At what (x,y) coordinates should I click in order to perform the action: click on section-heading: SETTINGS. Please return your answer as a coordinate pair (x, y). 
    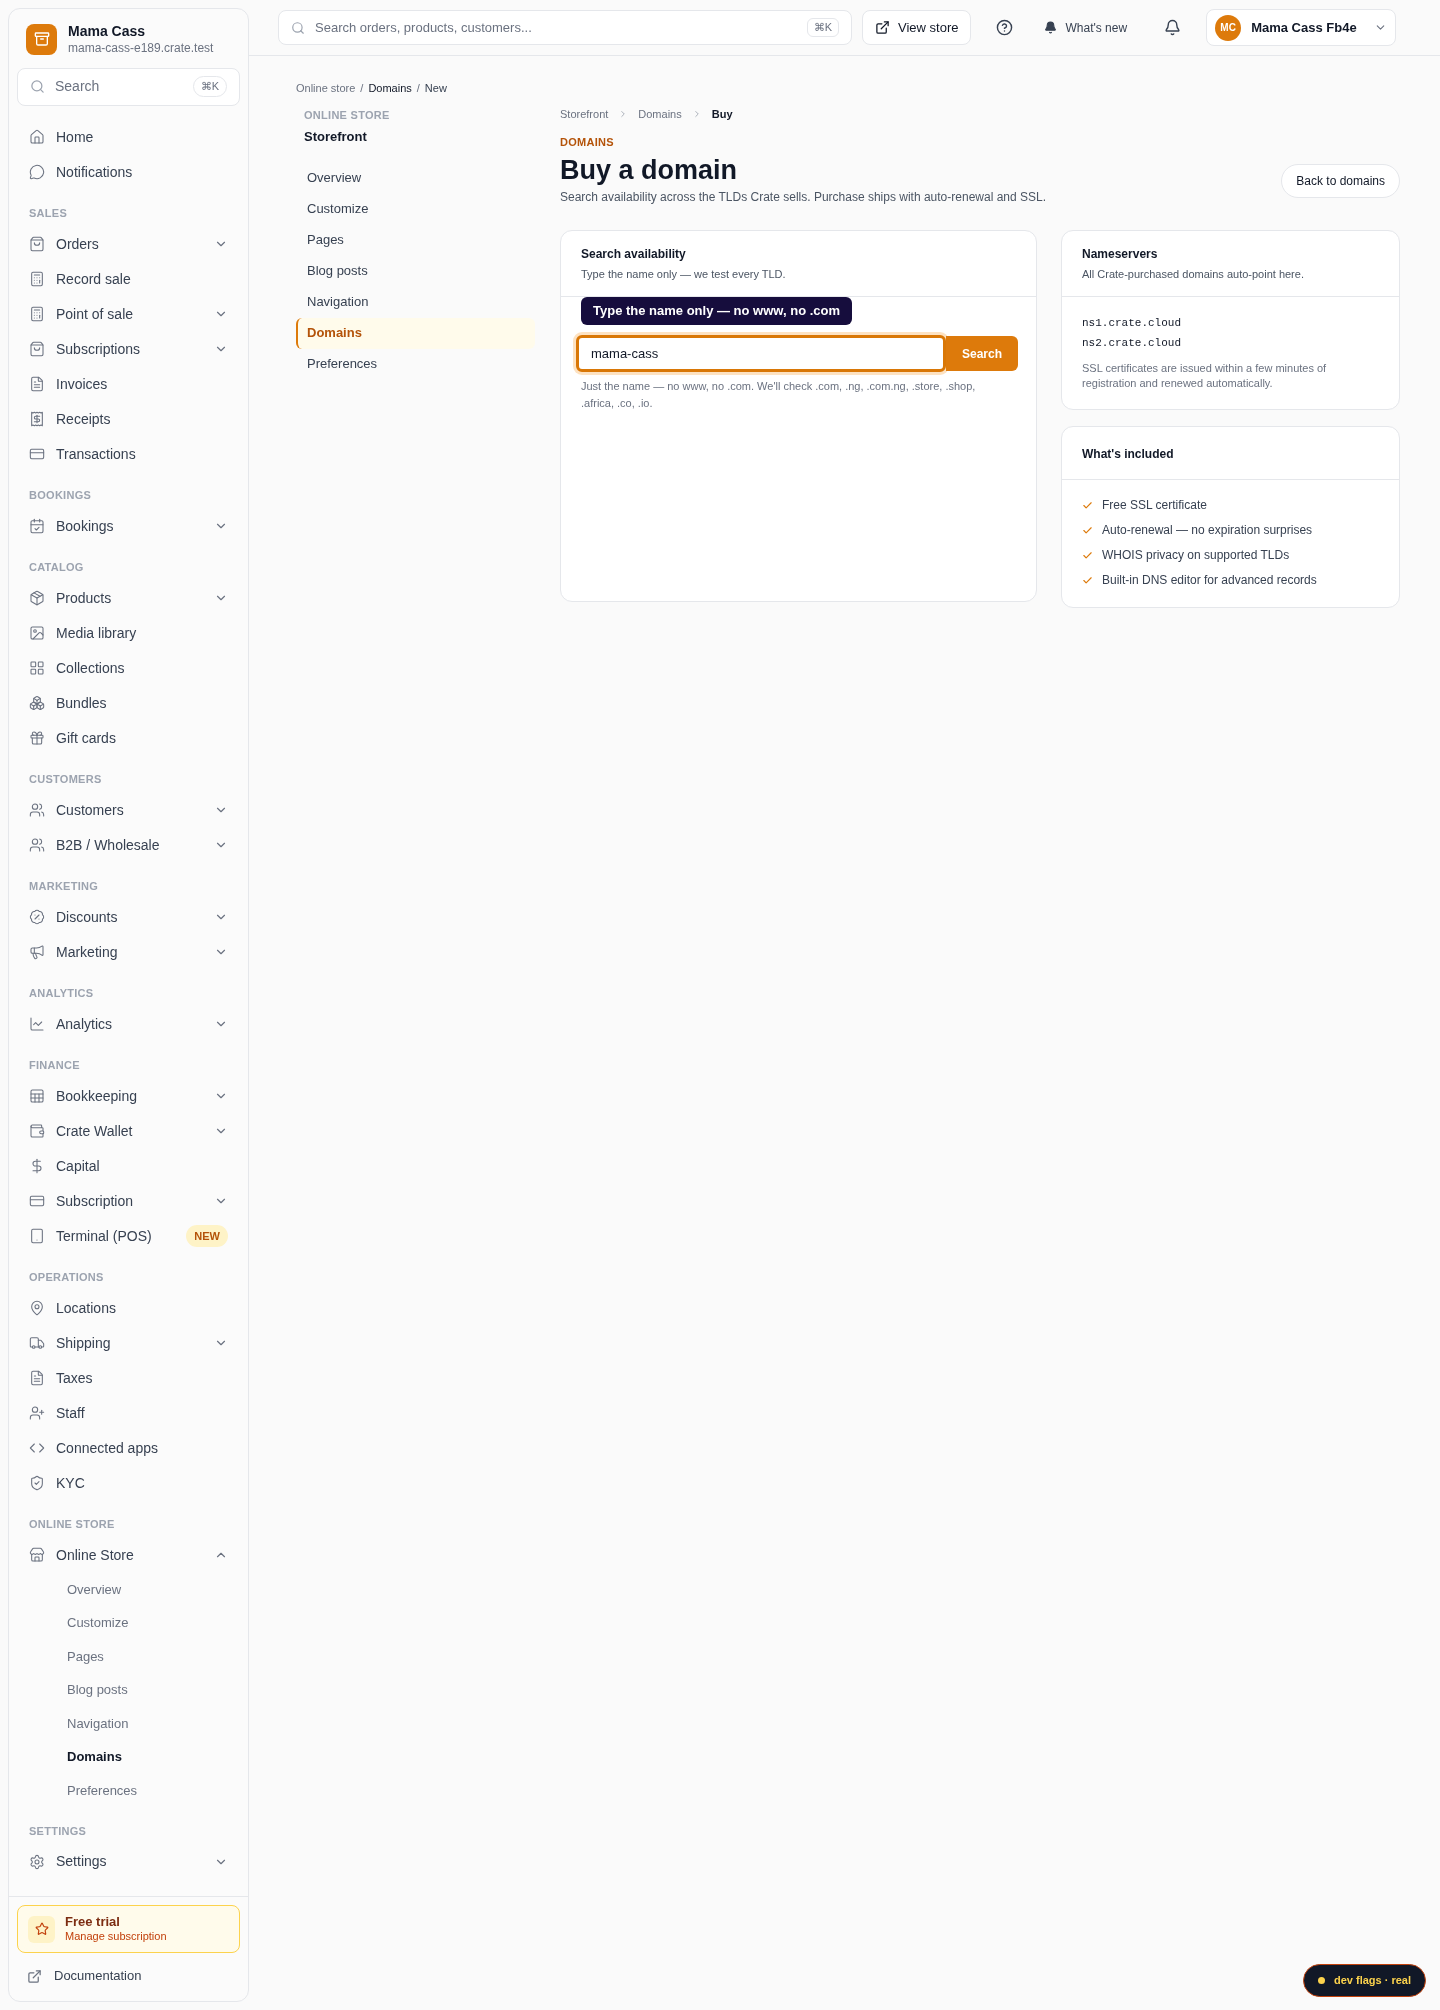
    Looking at the image, I should click on (58, 1831).